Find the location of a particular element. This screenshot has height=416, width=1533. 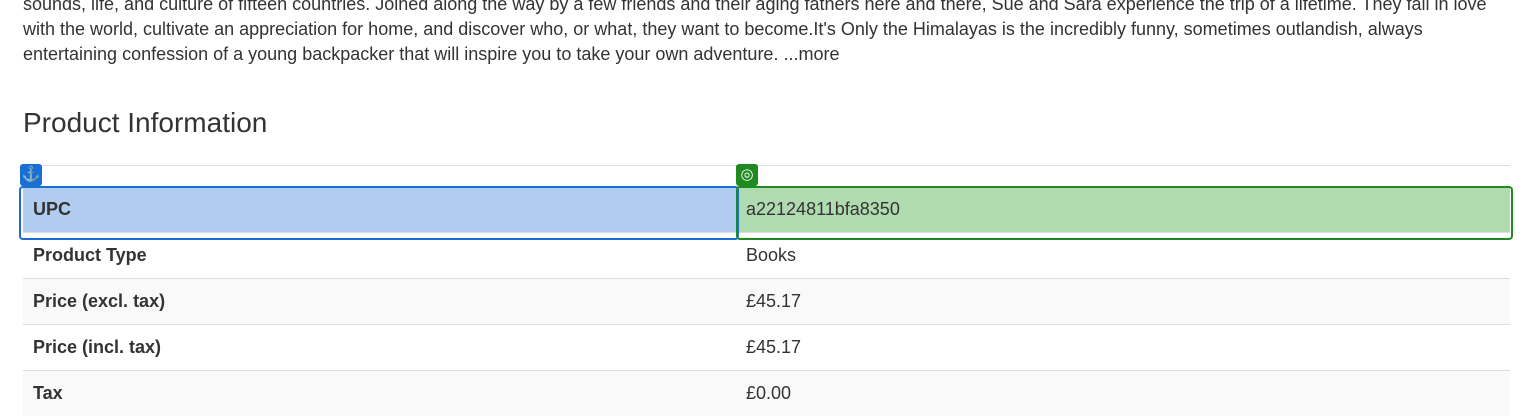

target-icon: ◎ is located at coordinates (747, 175).